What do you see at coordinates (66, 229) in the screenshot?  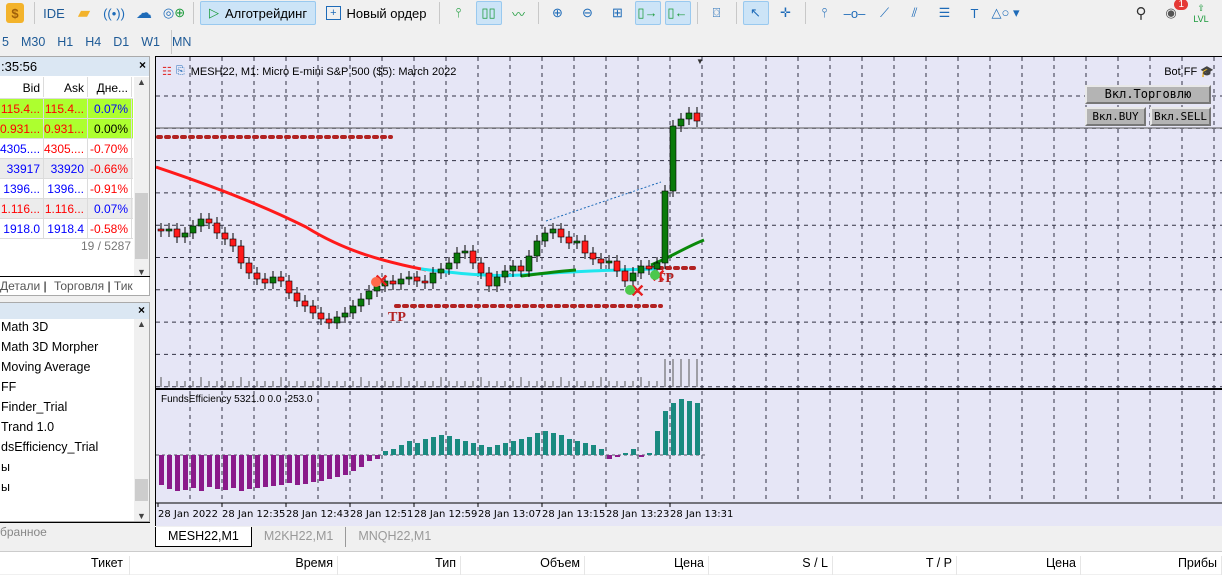 I see `market-watch-row: 1918.0 1918.4 -0.58%` at bounding box center [66, 229].